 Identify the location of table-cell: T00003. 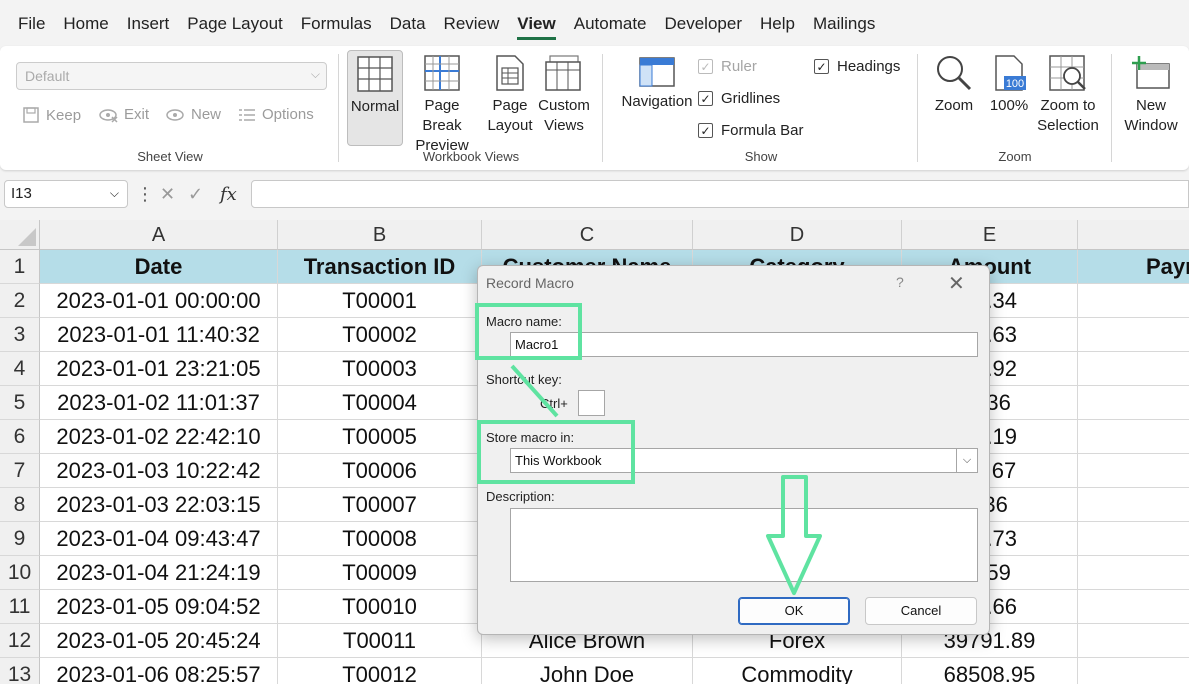
(380, 369).